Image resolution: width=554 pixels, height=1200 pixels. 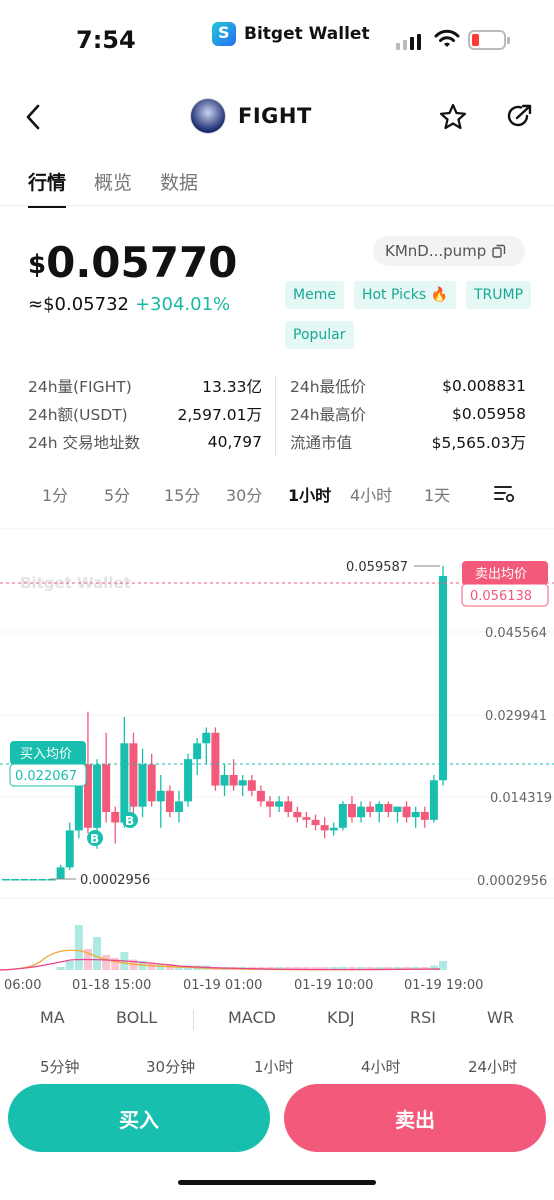 I want to click on tab-data: 数据, so click(x=179, y=188).